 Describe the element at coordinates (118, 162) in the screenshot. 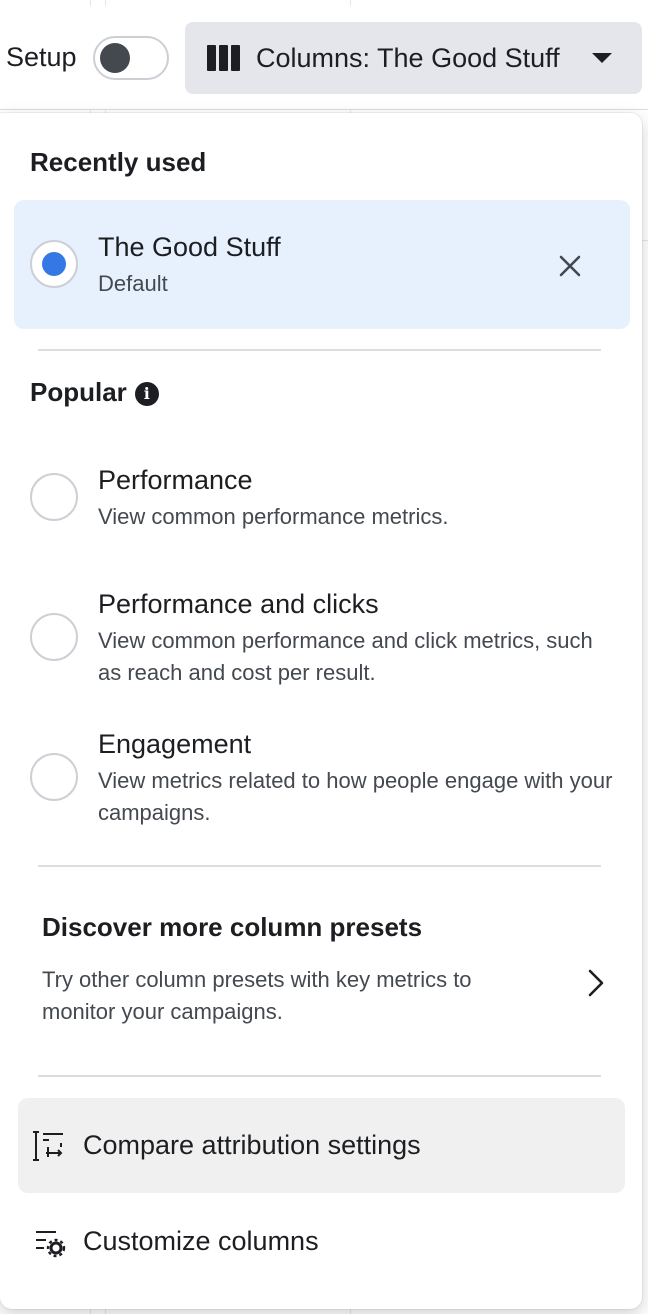

I see `recently-used-heading: Recently used` at that location.